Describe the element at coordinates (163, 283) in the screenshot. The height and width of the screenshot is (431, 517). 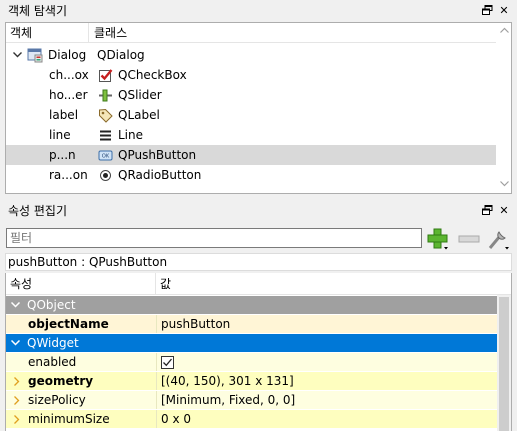
I see `column-header-value: 값` at that location.